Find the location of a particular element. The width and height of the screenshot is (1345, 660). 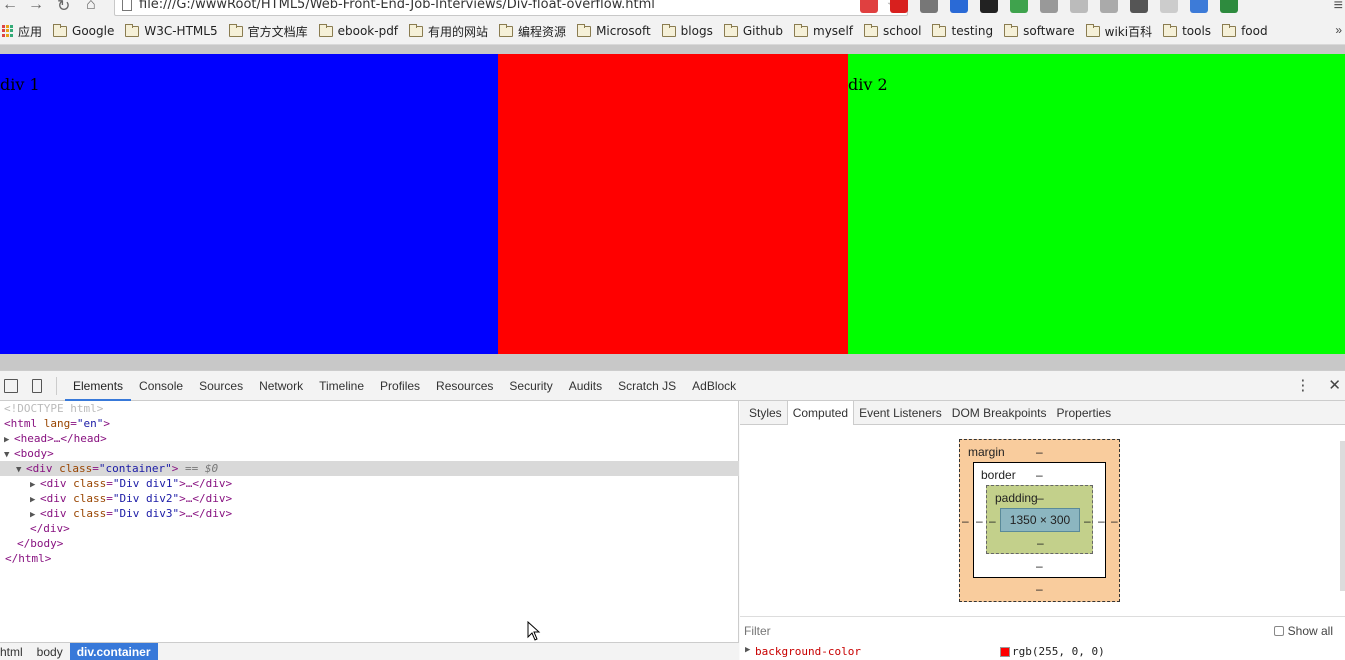

bookmark-folder: 编程资源 is located at coordinates (532, 31).